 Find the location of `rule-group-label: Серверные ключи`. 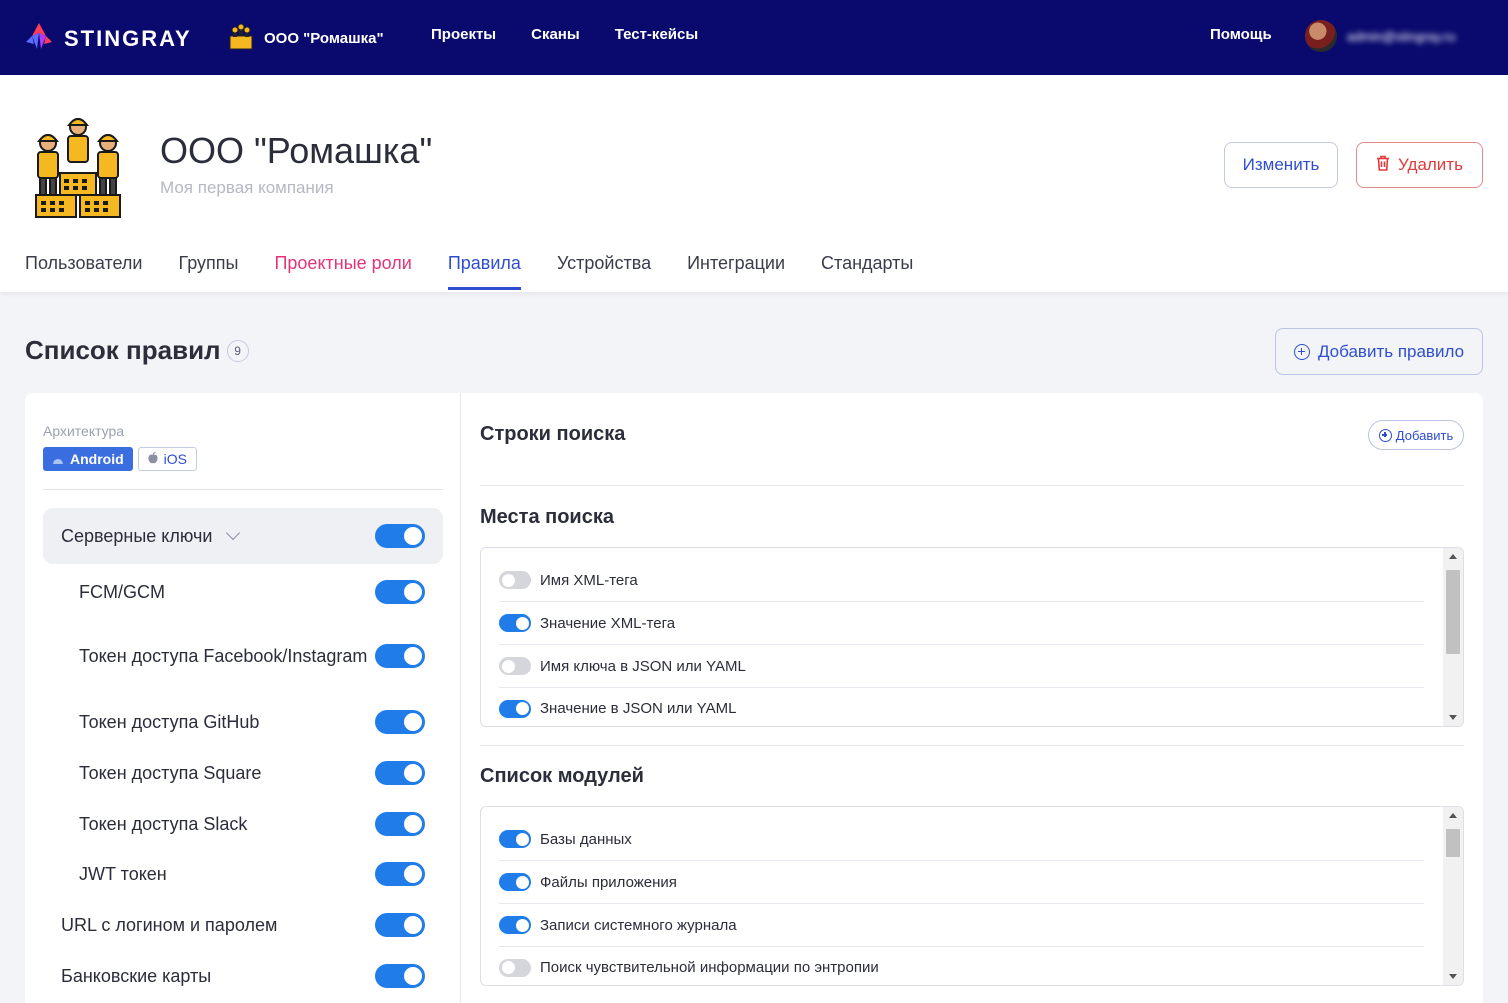

rule-group-label: Серверные ключи is located at coordinates (137, 535).